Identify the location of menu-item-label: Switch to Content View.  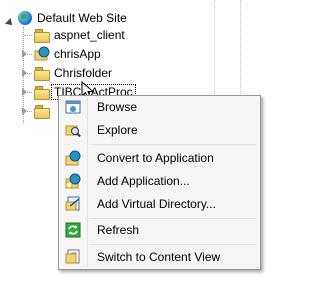
(159, 257).